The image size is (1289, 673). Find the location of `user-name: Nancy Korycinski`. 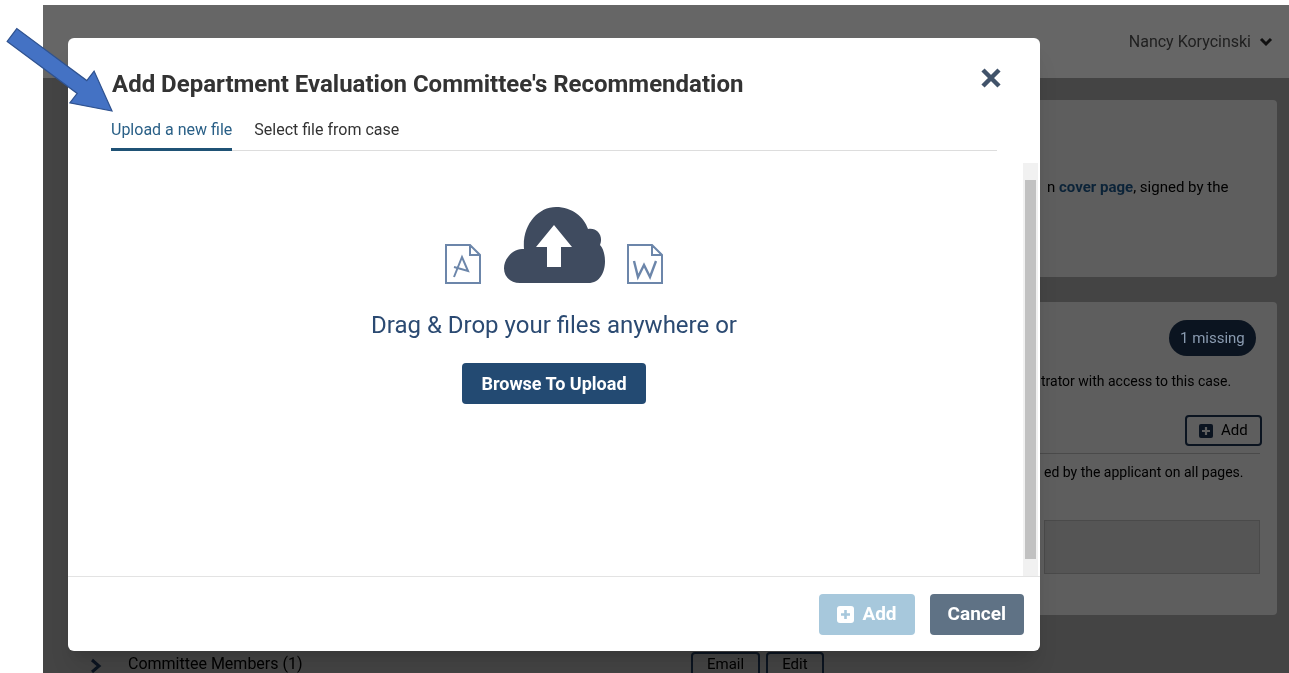

user-name: Nancy Korycinski is located at coordinates (1189, 41).